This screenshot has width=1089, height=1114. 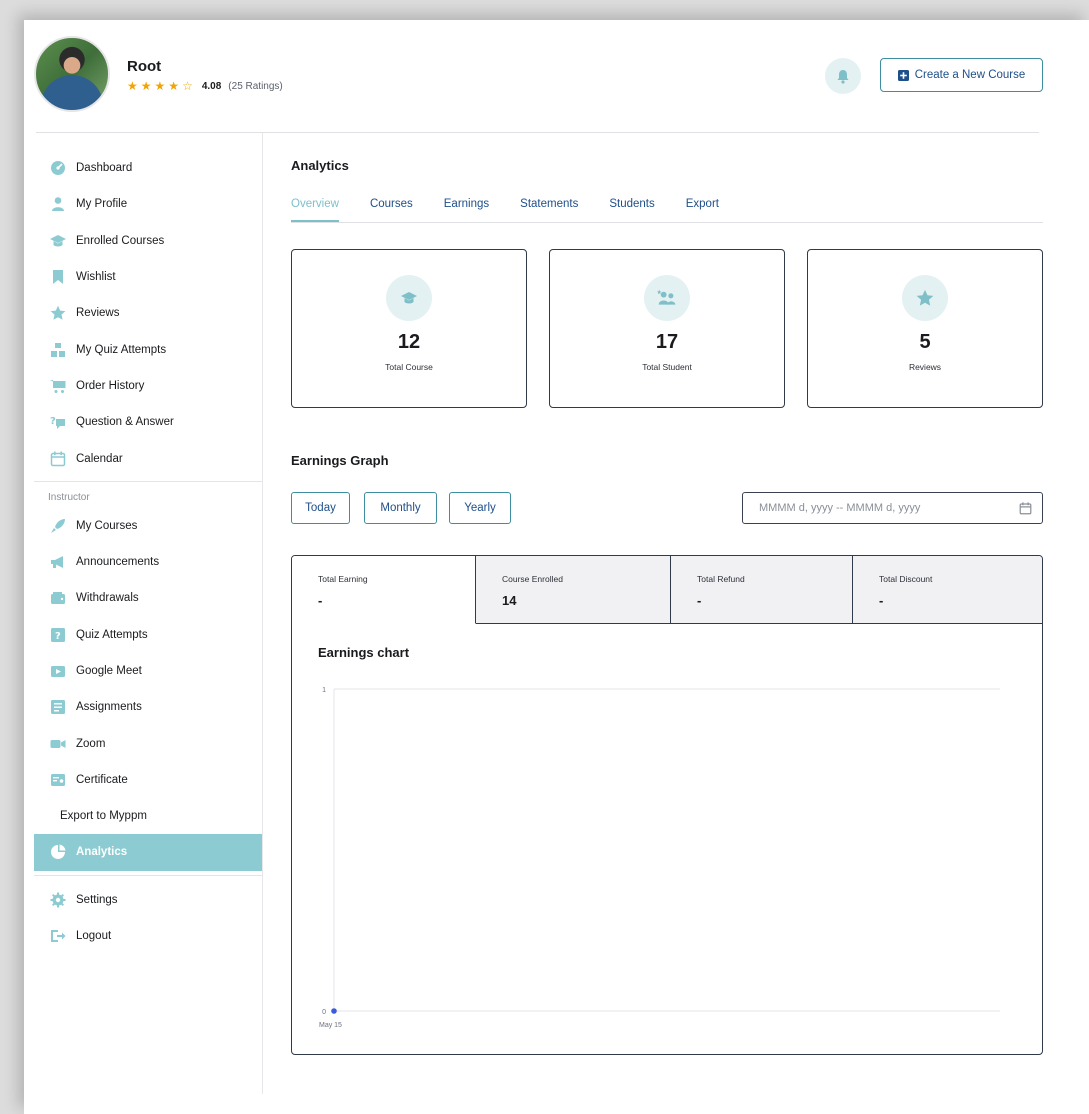 I want to click on avatar, so click(x=72, y=74).